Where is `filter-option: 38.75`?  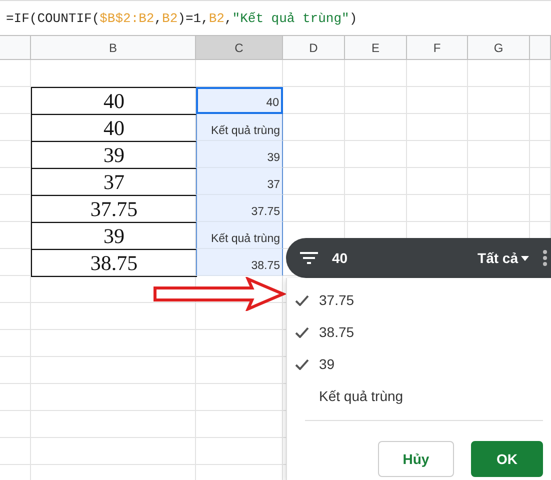 filter-option: 38.75 is located at coordinates (415, 332).